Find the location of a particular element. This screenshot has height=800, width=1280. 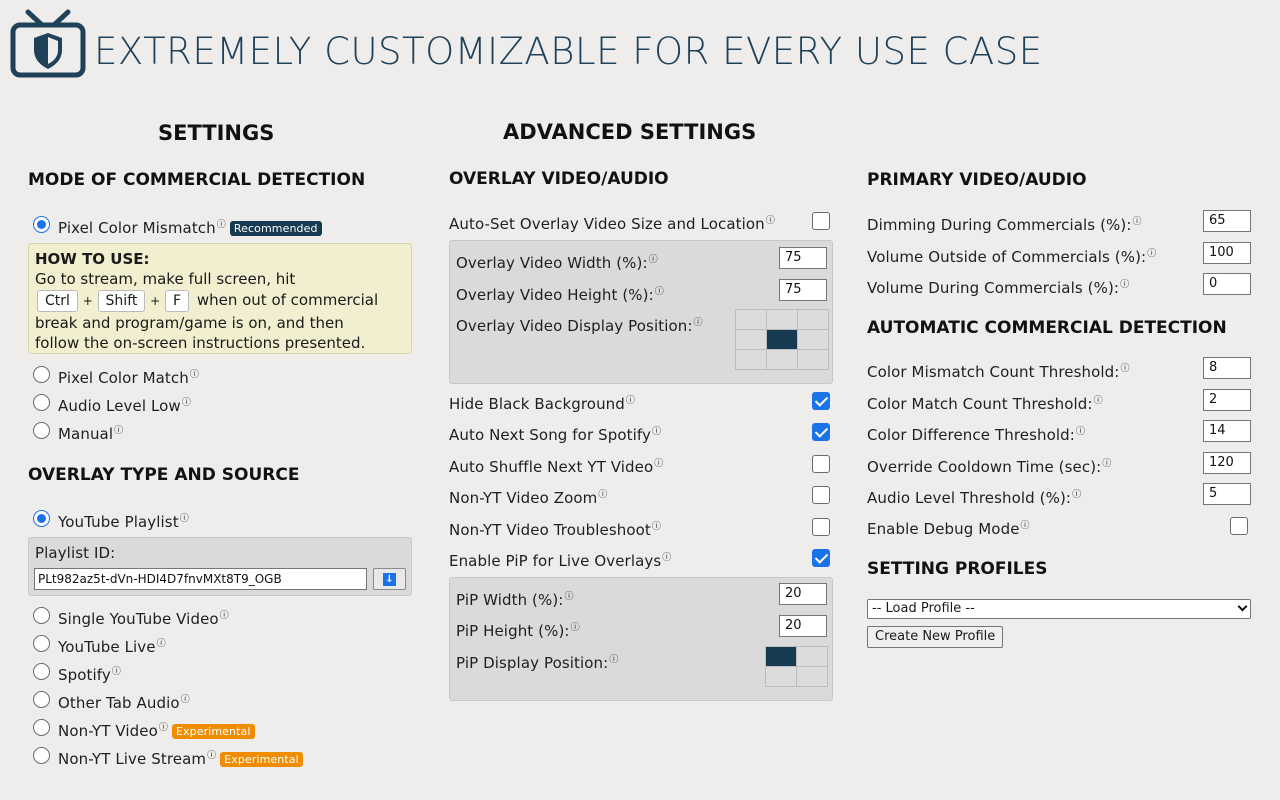

pip-position-grid is located at coordinates (796, 666).